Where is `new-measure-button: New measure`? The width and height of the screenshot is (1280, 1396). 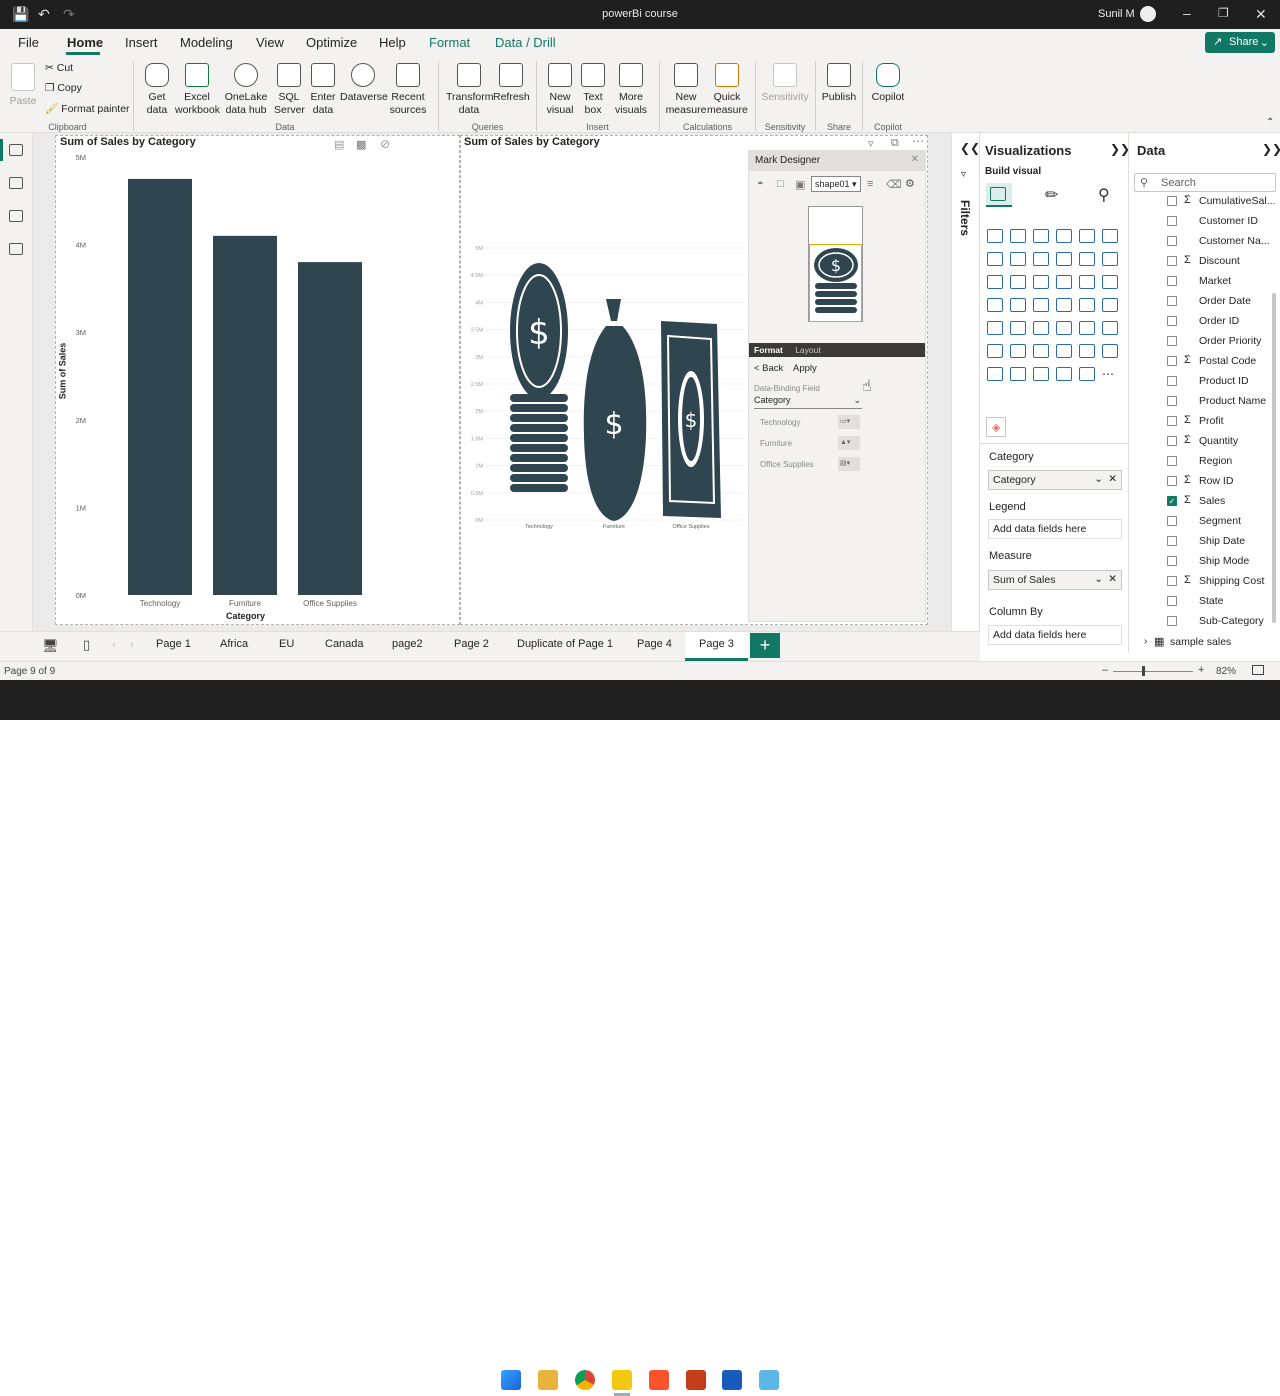
new-measure-button: New measure is located at coordinates (686, 90).